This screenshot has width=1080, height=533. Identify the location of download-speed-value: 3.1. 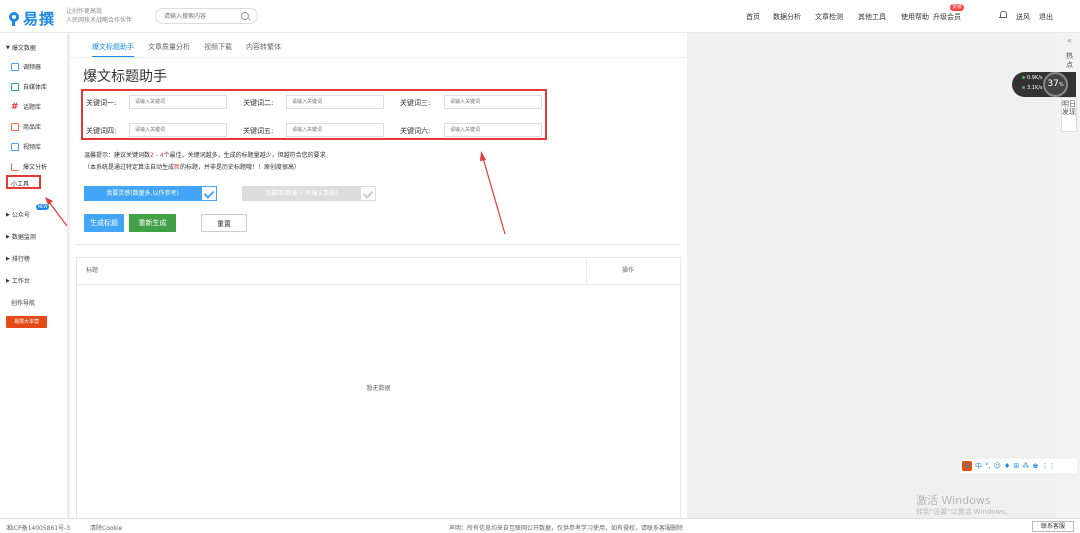
(1031, 88).